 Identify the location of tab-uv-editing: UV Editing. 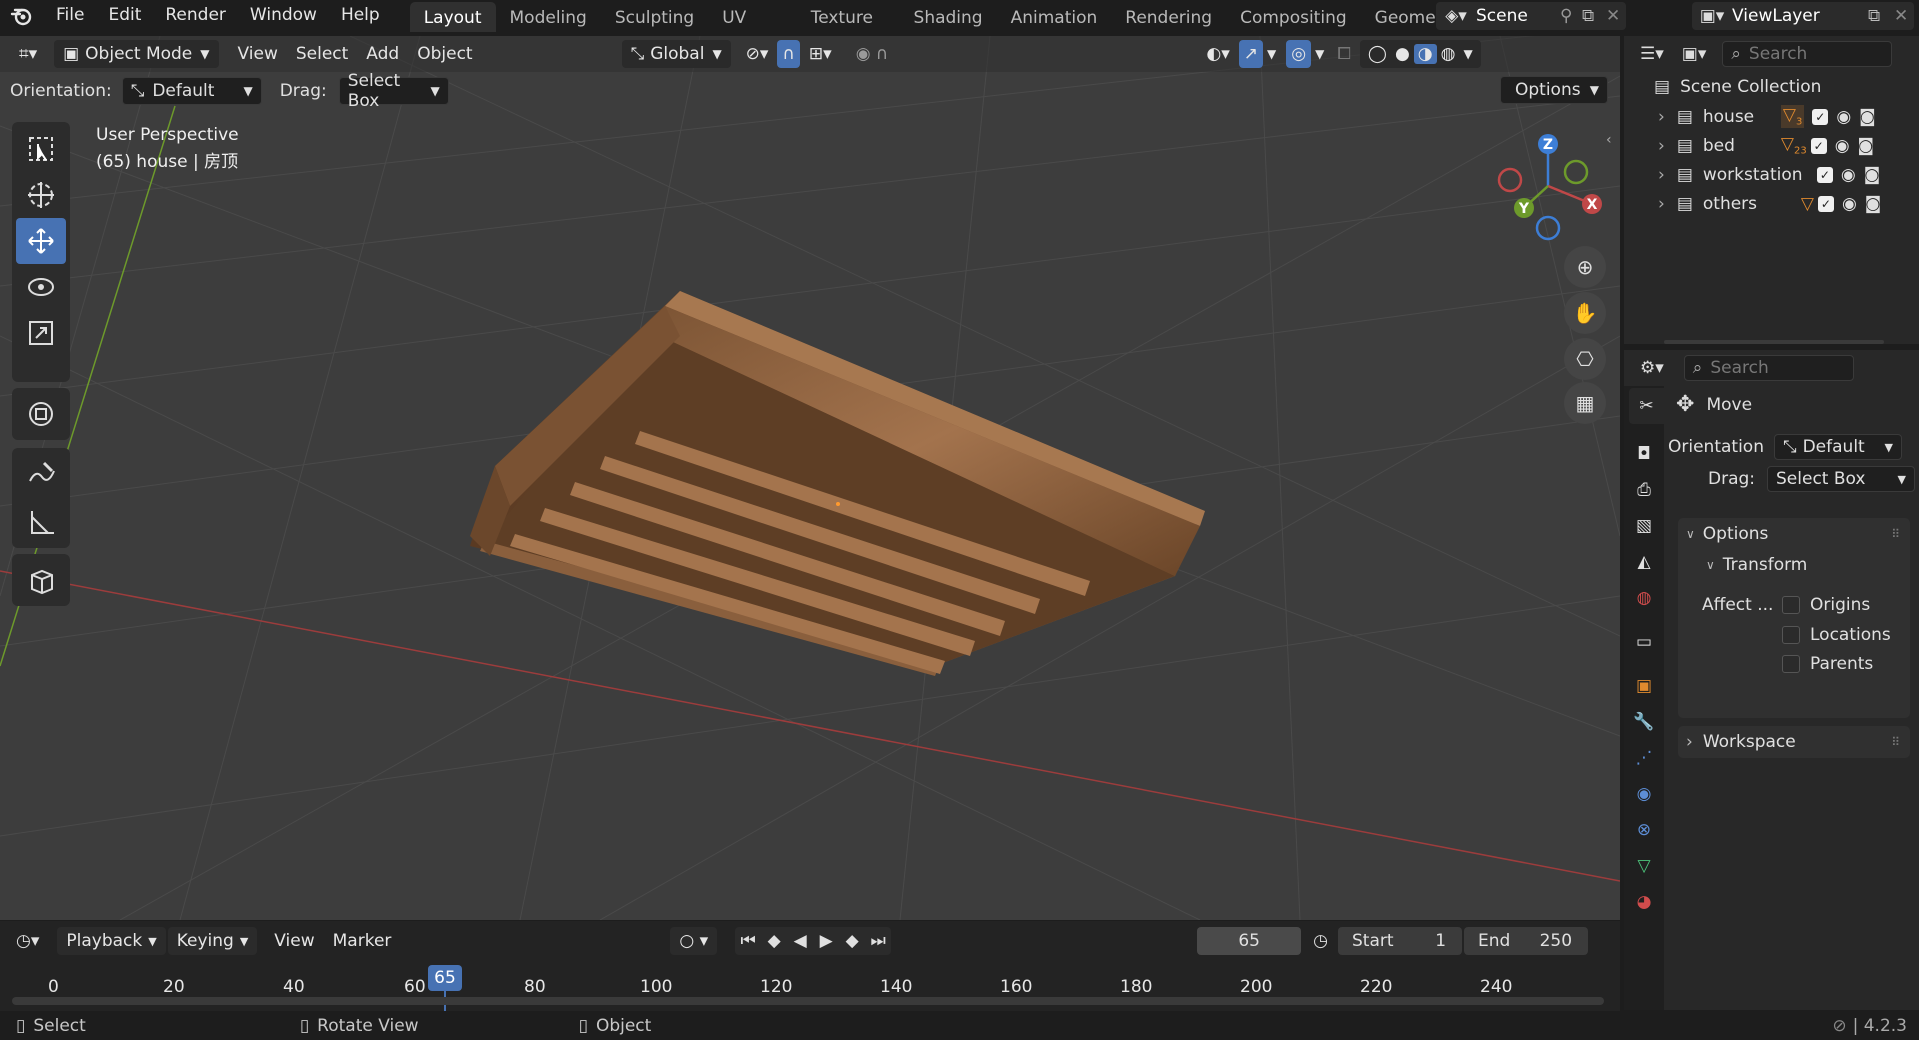
(752, 17).